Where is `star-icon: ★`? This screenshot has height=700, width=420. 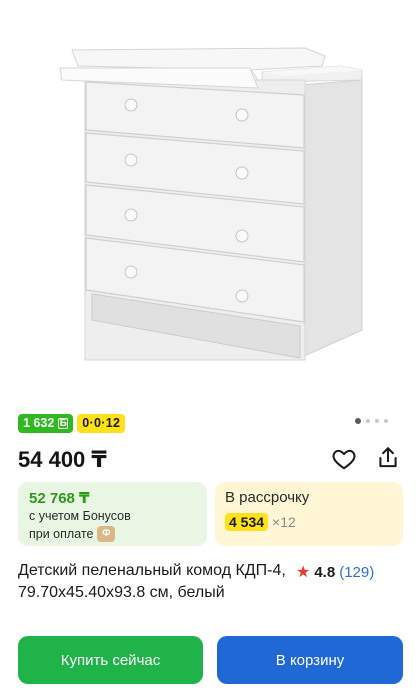 star-icon: ★ is located at coordinates (303, 572).